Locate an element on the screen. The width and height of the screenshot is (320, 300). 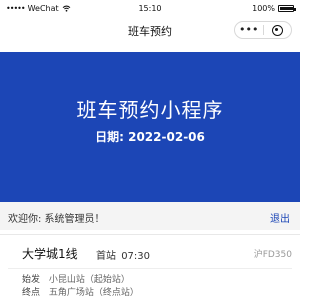
status-right: 100% is located at coordinates (274, 8).